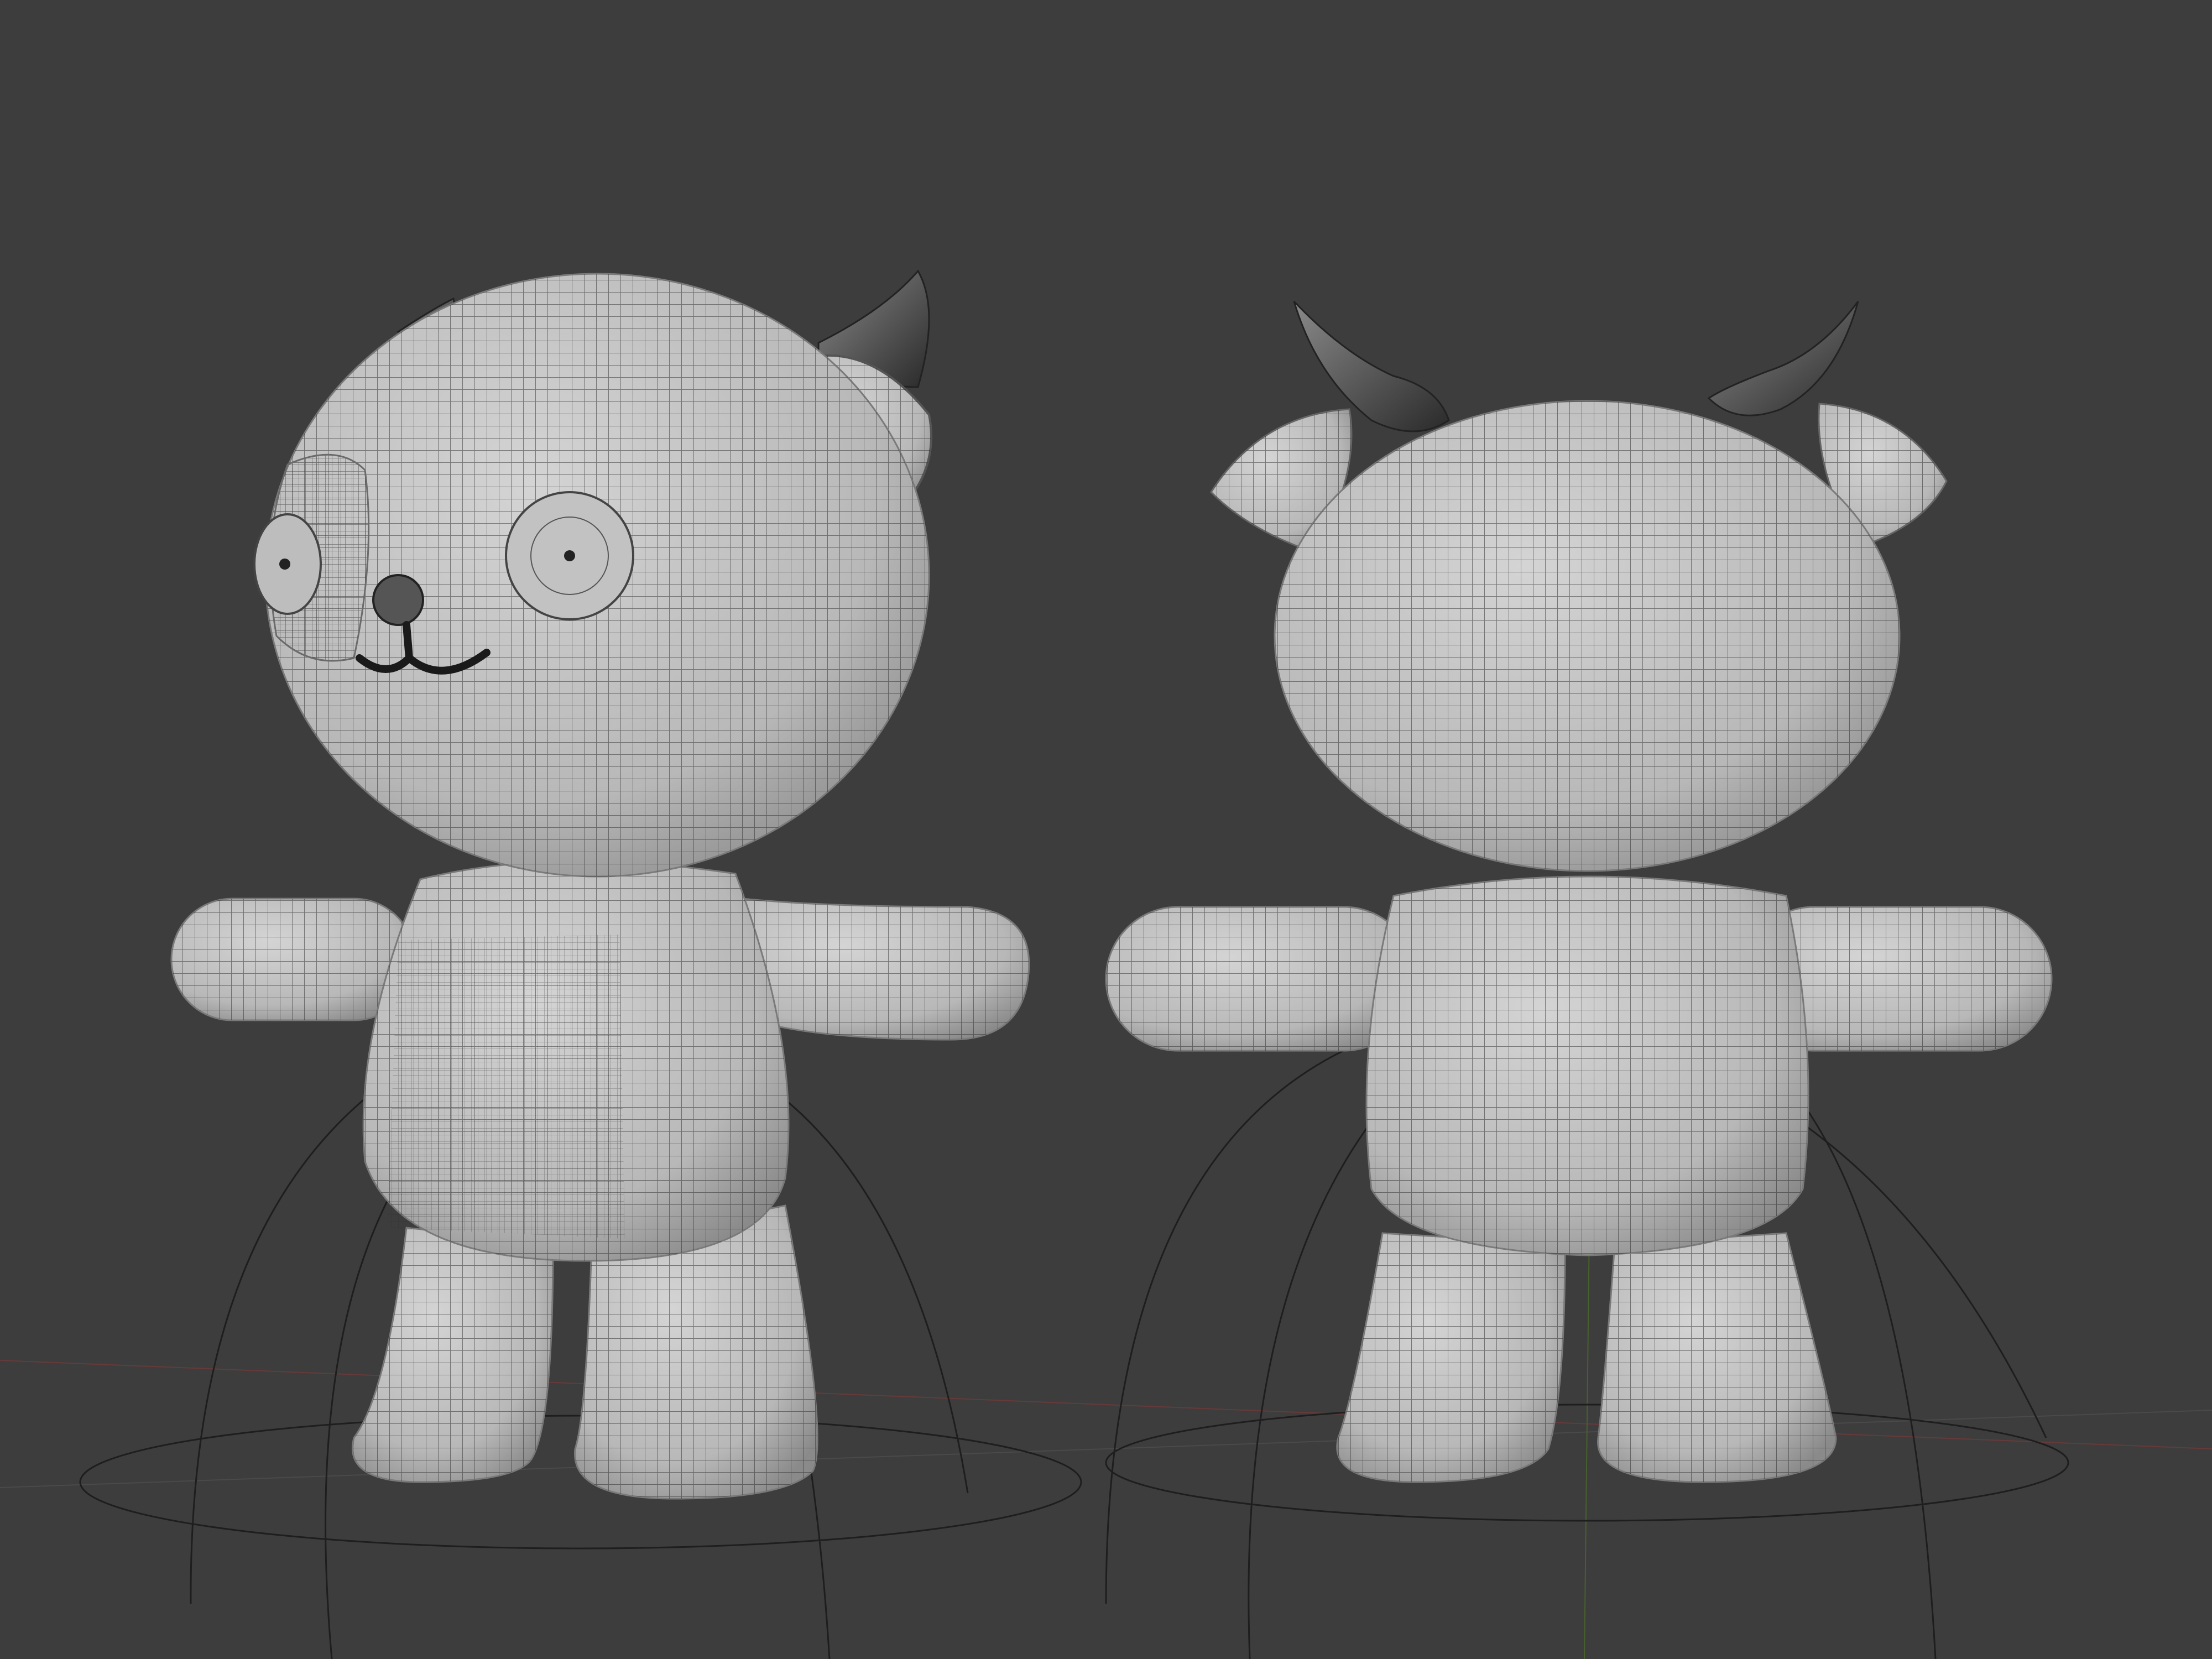 Image resolution: width=2212 pixels, height=1659 pixels. I want to click on horn-right, so click(1783, 359).